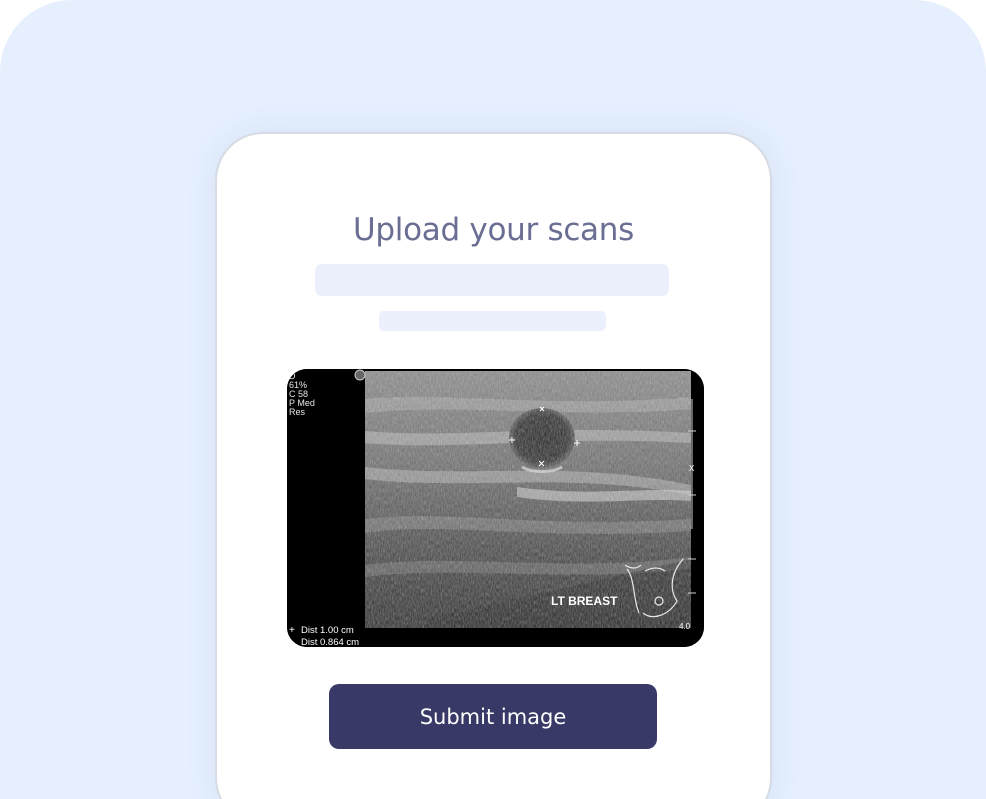  What do you see at coordinates (360, 375) in the screenshot?
I see `probe-orientation-icon` at bounding box center [360, 375].